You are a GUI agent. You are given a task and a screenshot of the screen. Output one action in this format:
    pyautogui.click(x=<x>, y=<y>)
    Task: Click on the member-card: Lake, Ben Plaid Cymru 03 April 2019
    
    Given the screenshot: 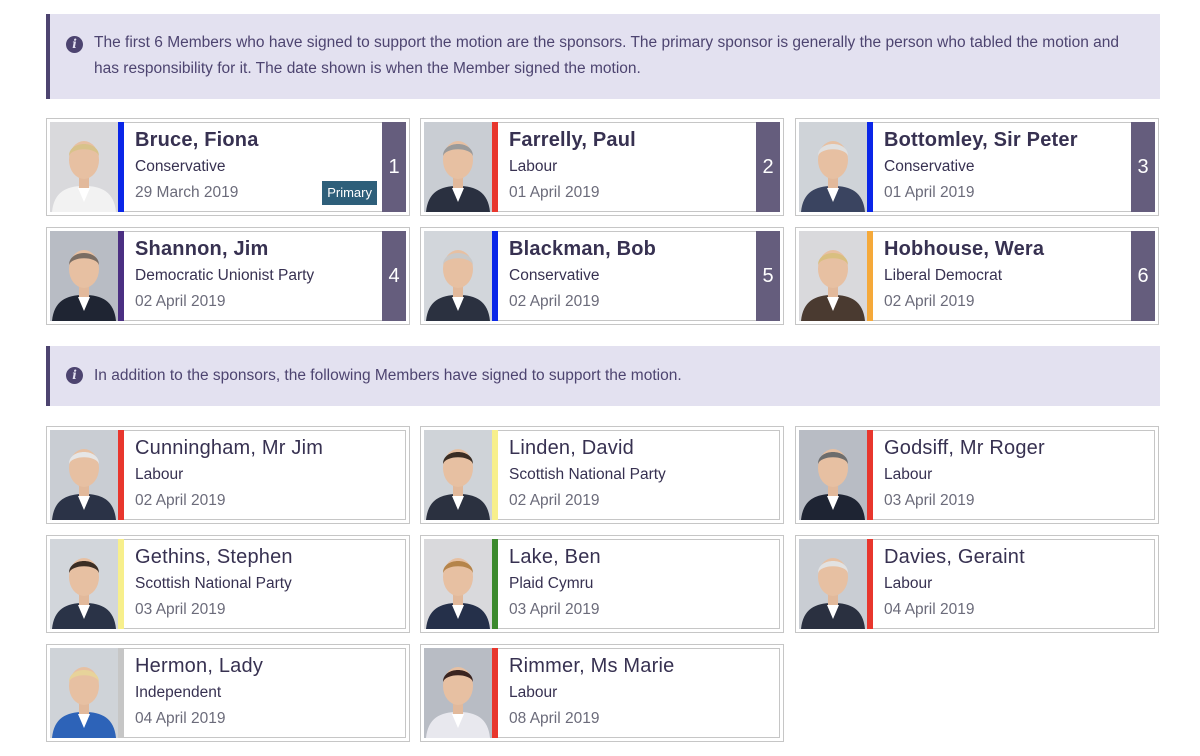 What is the action you would take?
    pyautogui.click(x=602, y=584)
    